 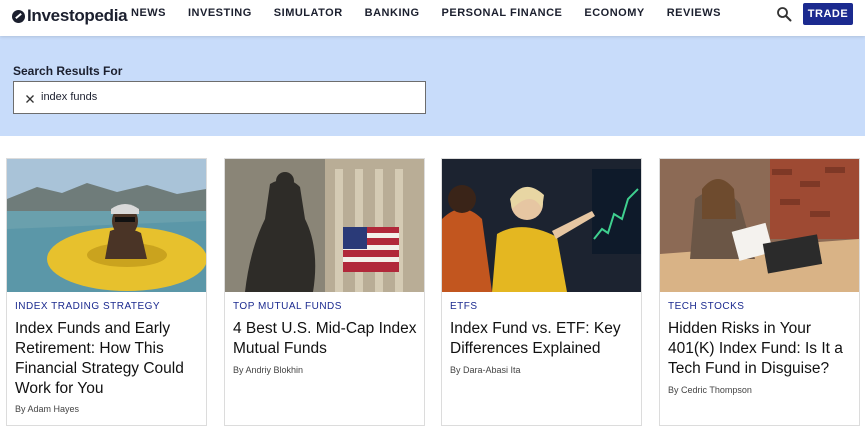 I want to click on nav-item-investing: INVESTING, so click(x=220, y=14).